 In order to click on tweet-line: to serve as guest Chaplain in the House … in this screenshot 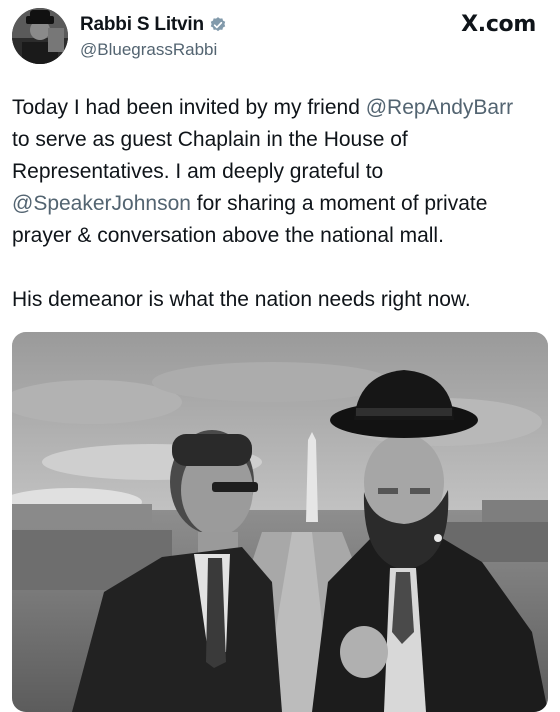, I will do `click(210, 139)`.